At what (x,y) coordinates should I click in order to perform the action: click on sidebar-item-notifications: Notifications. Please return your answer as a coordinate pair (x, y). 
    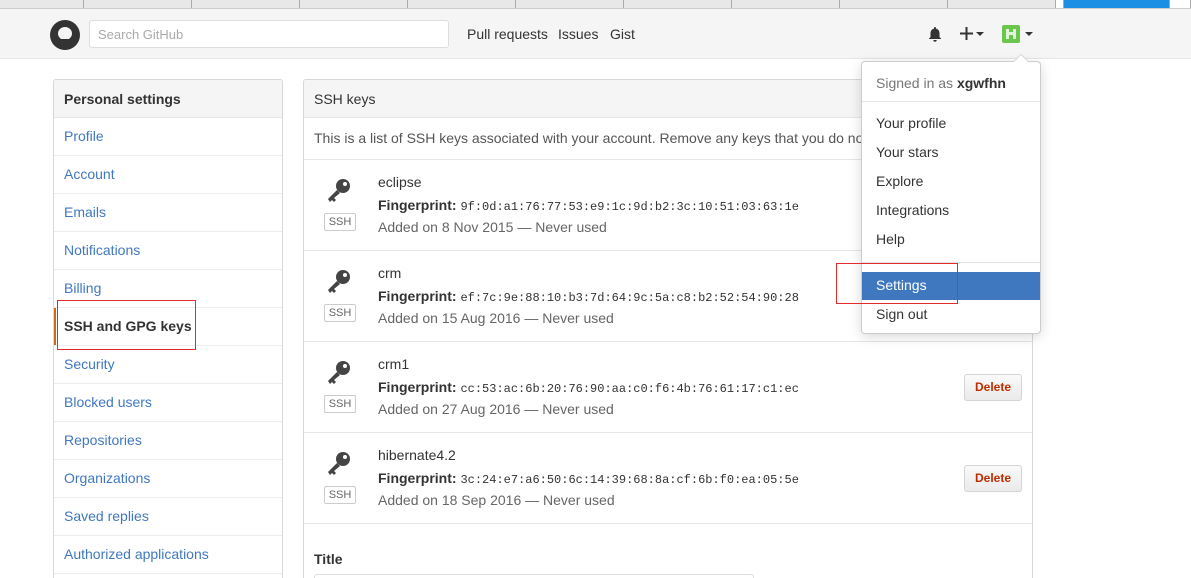
    Looking at the image, I should click on (168, 251).